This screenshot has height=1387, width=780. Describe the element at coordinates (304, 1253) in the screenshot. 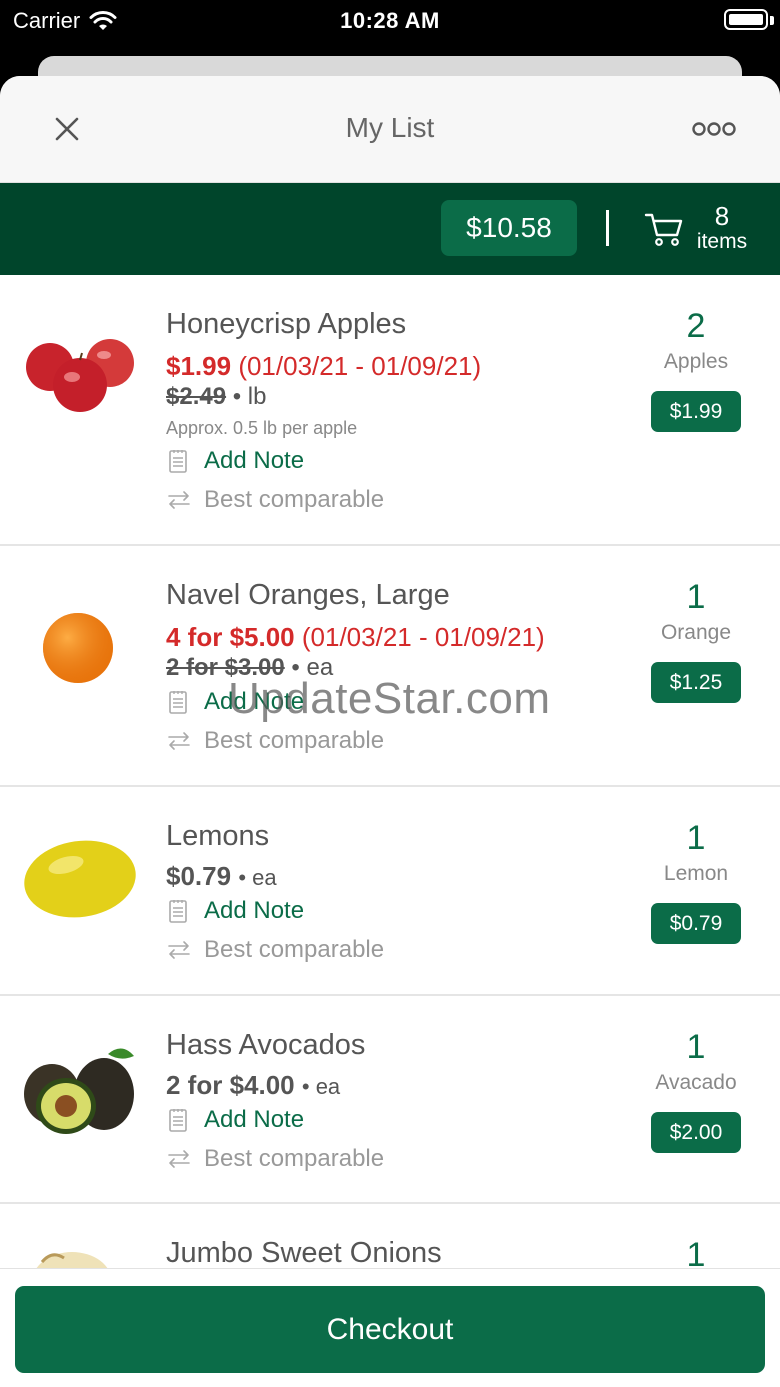

I see `item-name: Jumbo Sweet Onions` at that location.